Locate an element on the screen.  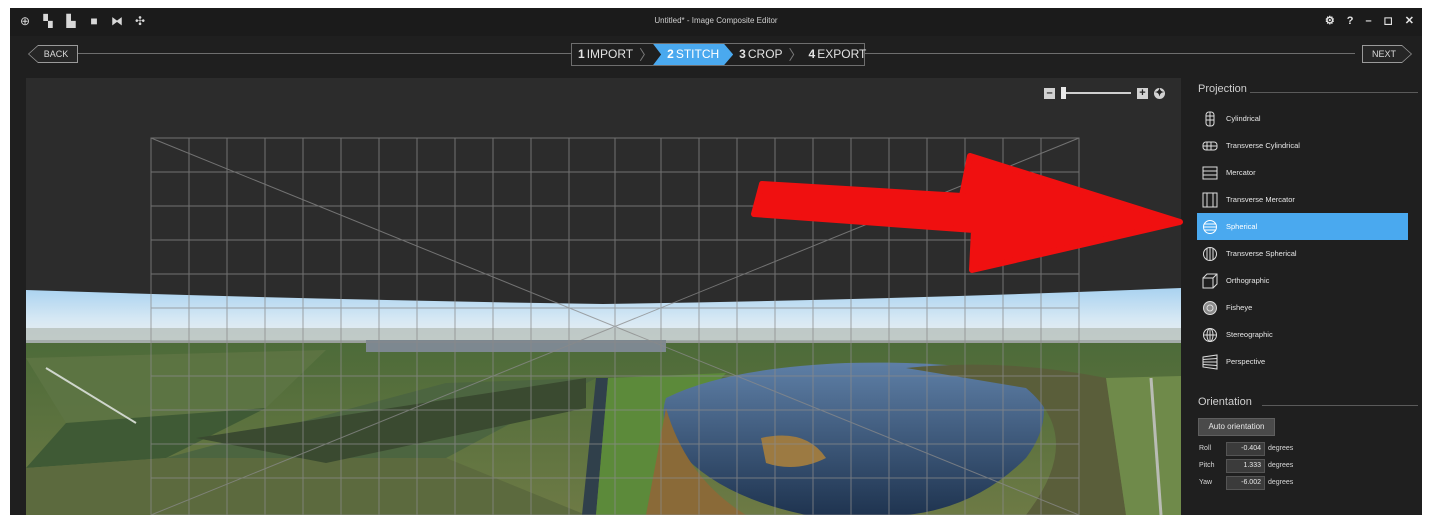
red-arrow-annotation is located at coordinates (967, 213).